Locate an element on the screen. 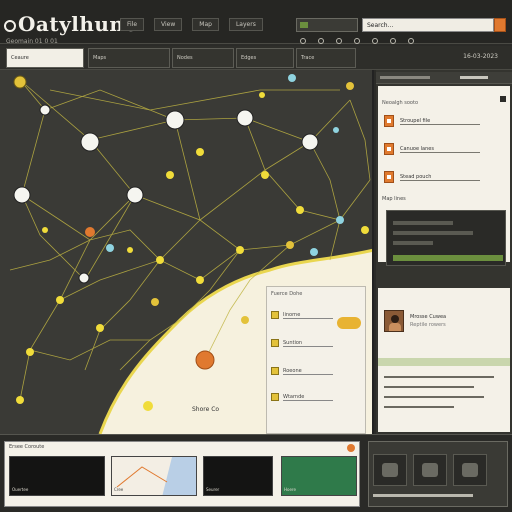 Image resolution: width=512 pixels, height=512 pixels. menu-icon is located at coordinates (411, 41).